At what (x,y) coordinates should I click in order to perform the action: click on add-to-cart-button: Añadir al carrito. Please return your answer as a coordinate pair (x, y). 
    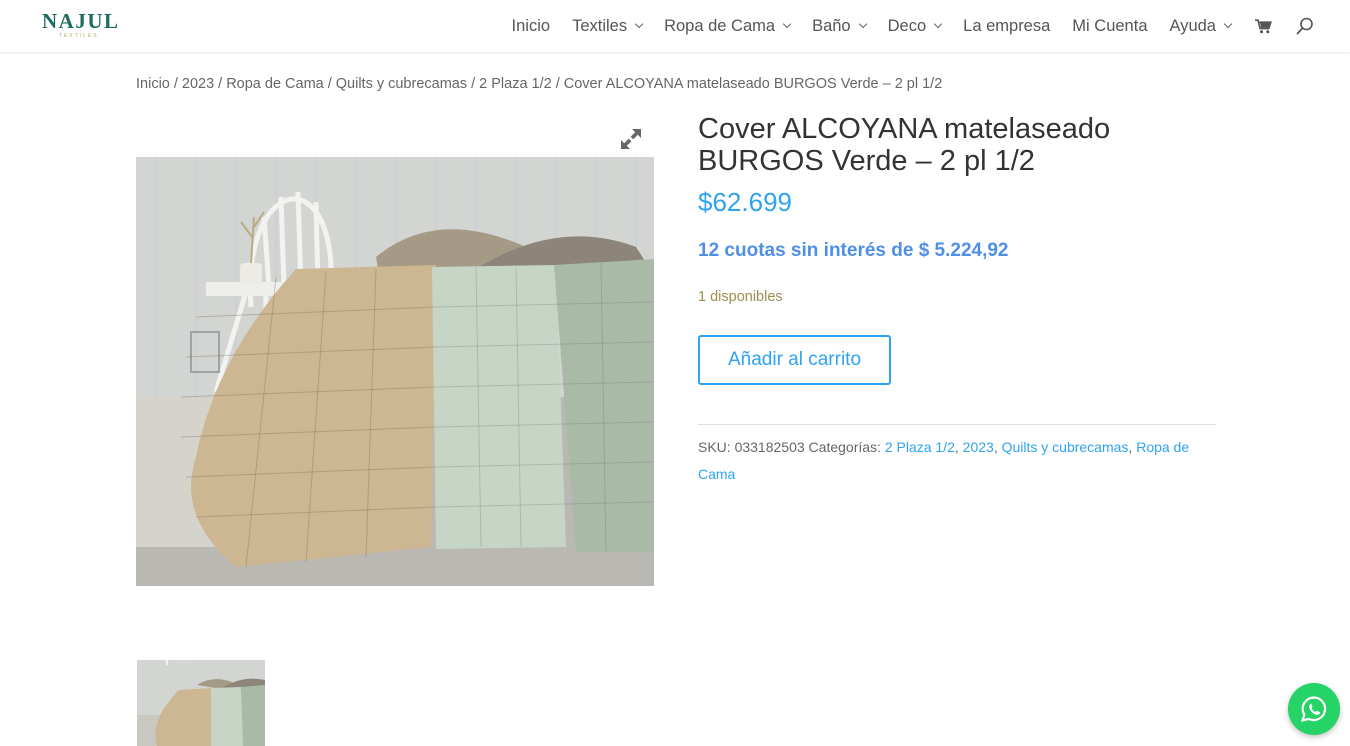
    Looking at the image, I should click on (794, 360).